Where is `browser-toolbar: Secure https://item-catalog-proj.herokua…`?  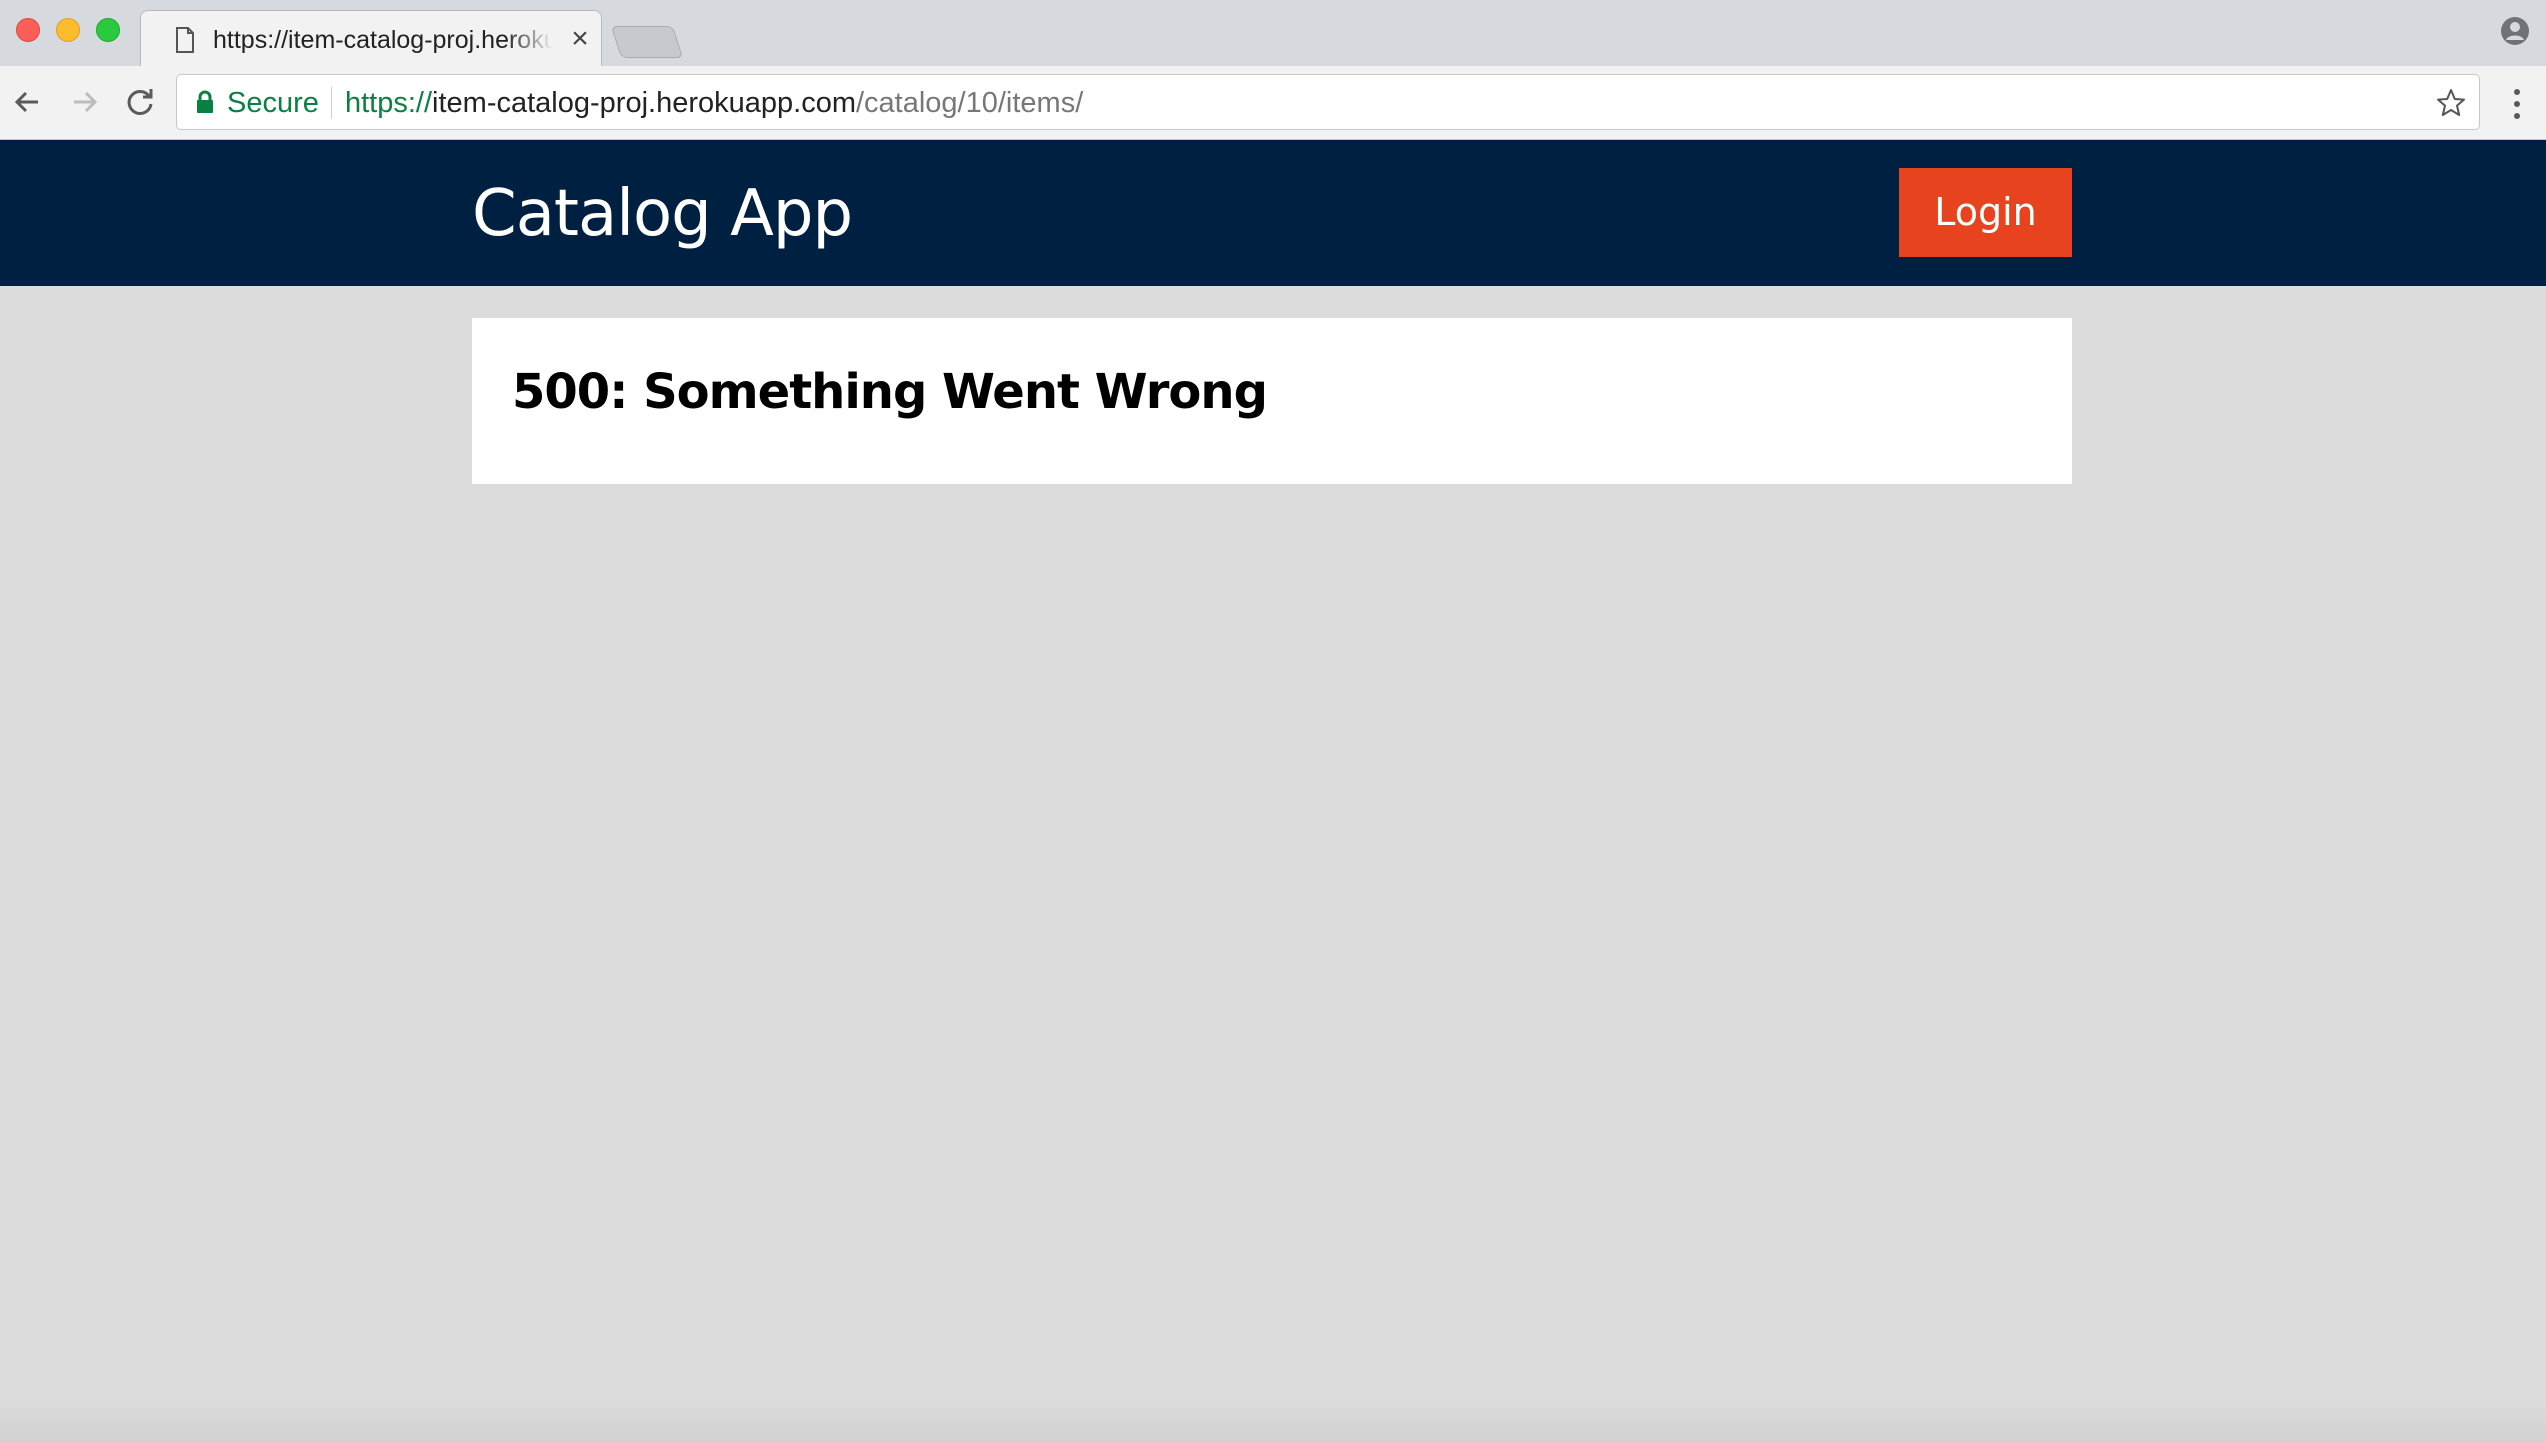
browser-toolbar: Secure https://item-catalog-proj.herokua… is located at coordinates (1273, 103).